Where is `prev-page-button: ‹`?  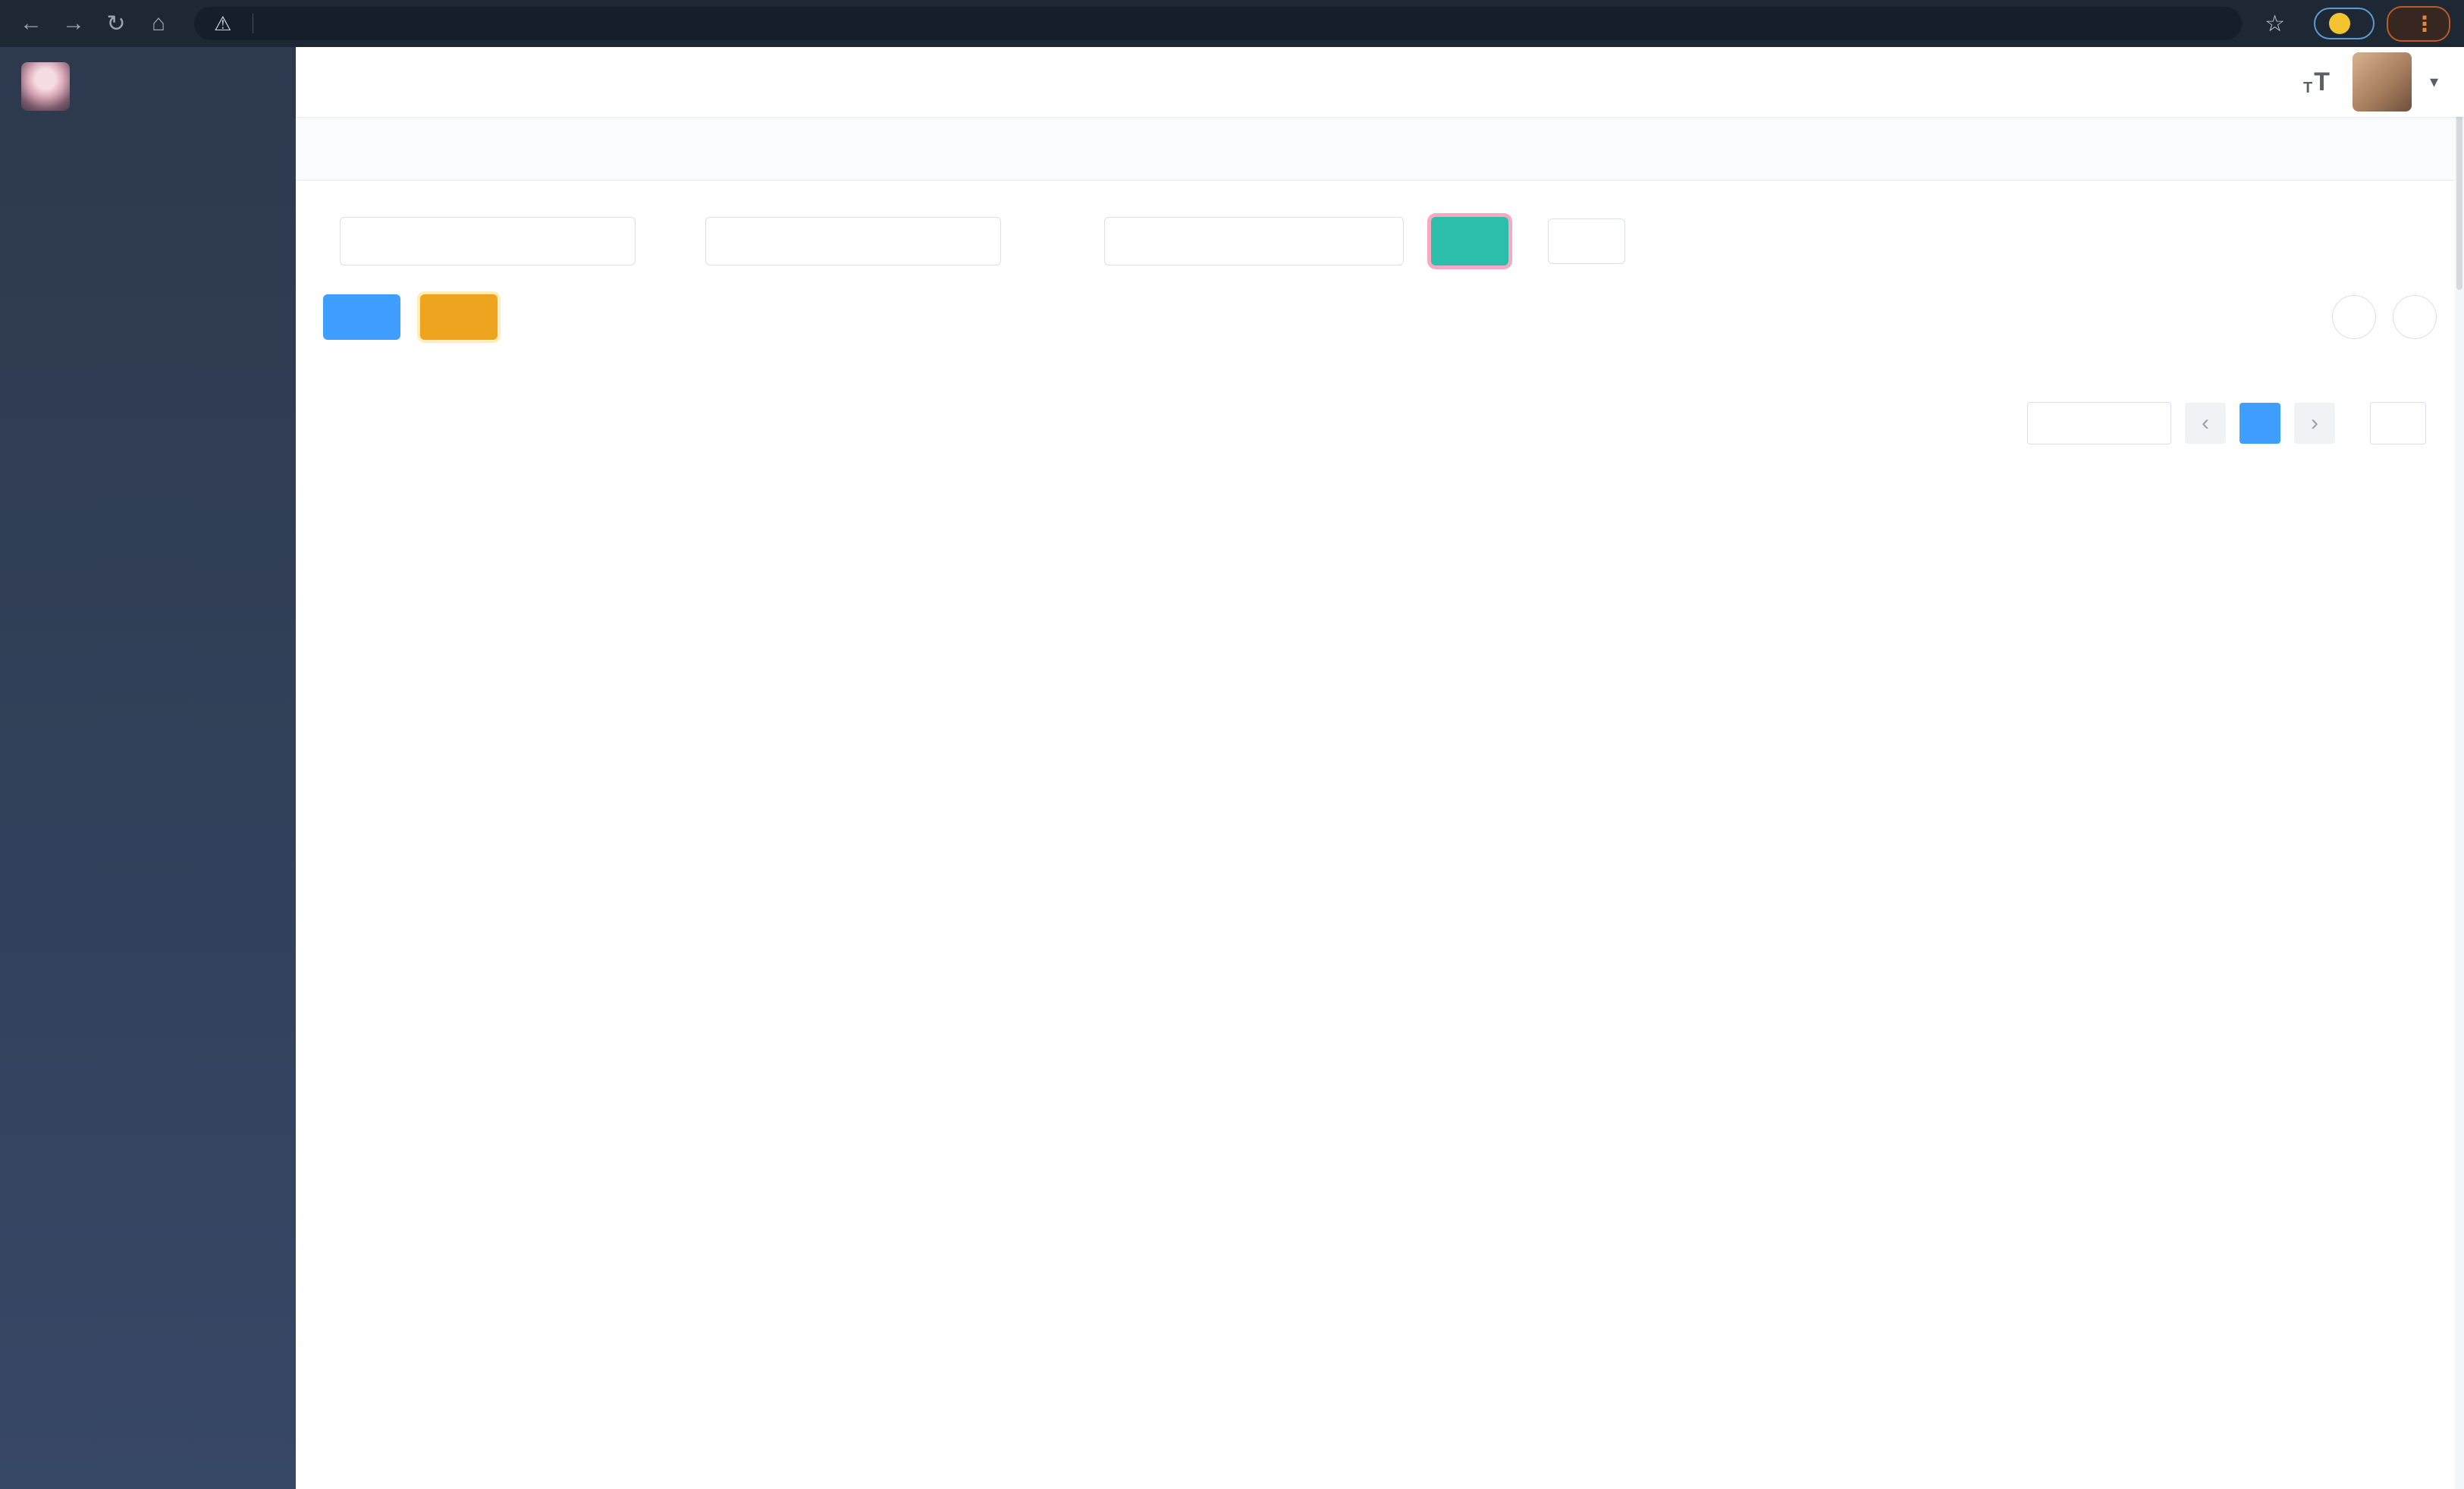
prev-page-button: ‹ is located at coordinates (2205, 423).